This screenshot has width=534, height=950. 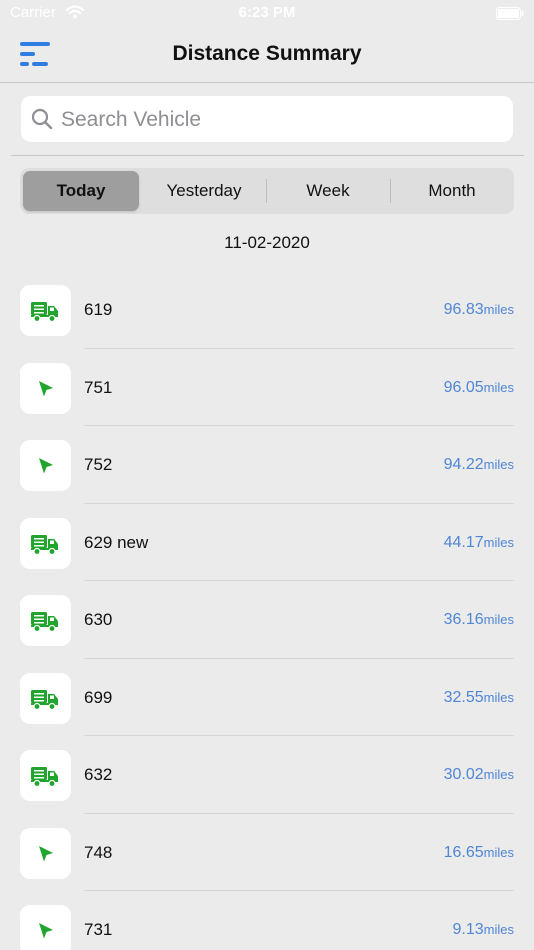 I want to click on distance-value: 94.22, so click(x=463, y=464).